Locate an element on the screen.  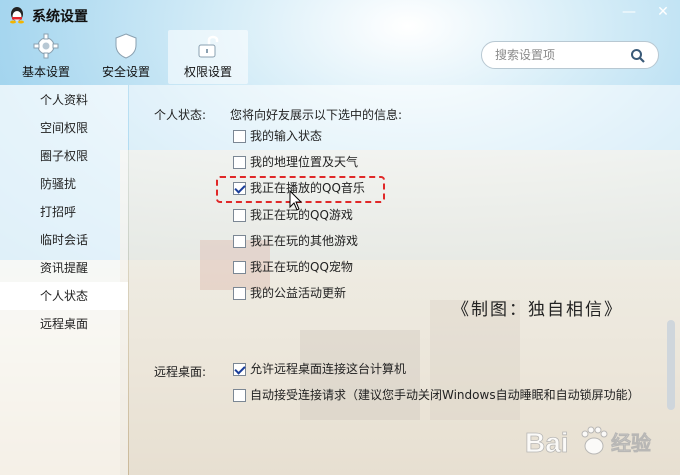
tab-security-settings: 安全设置 is located at coordinates (126, 57).